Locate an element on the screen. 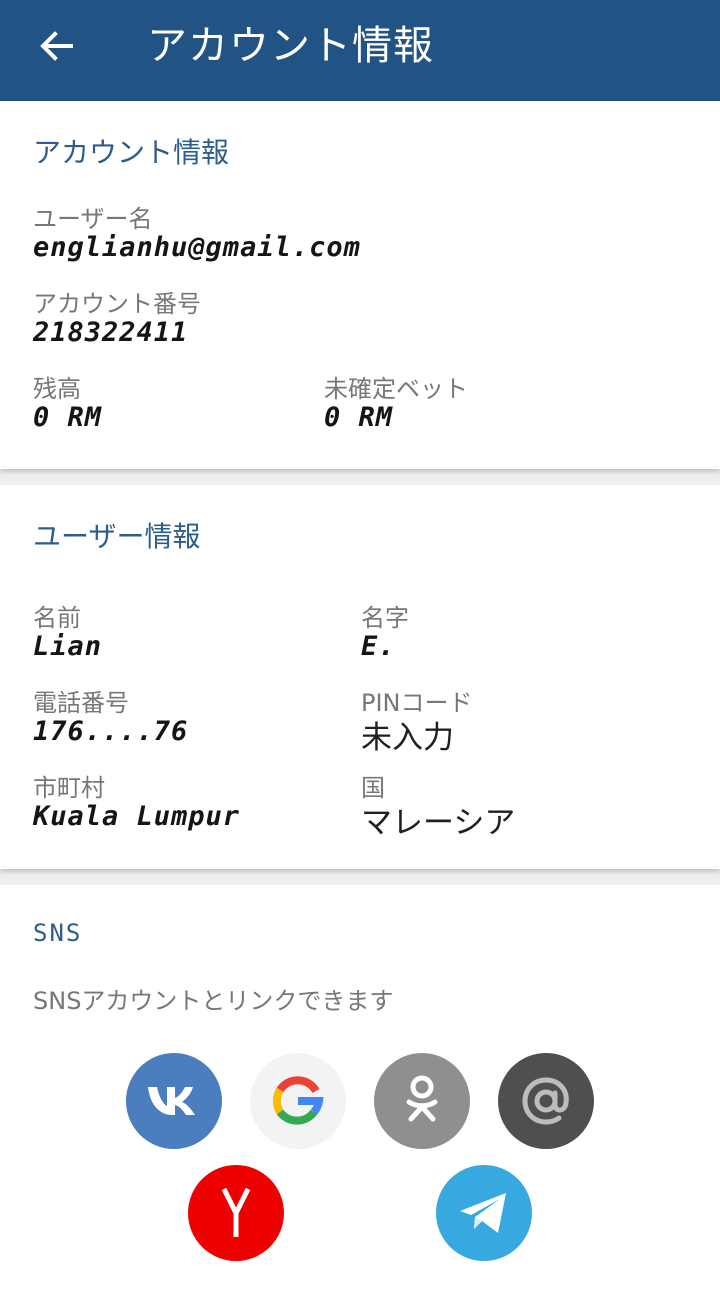  page-title: アカウント情報 is located at coordinates (290, 46).